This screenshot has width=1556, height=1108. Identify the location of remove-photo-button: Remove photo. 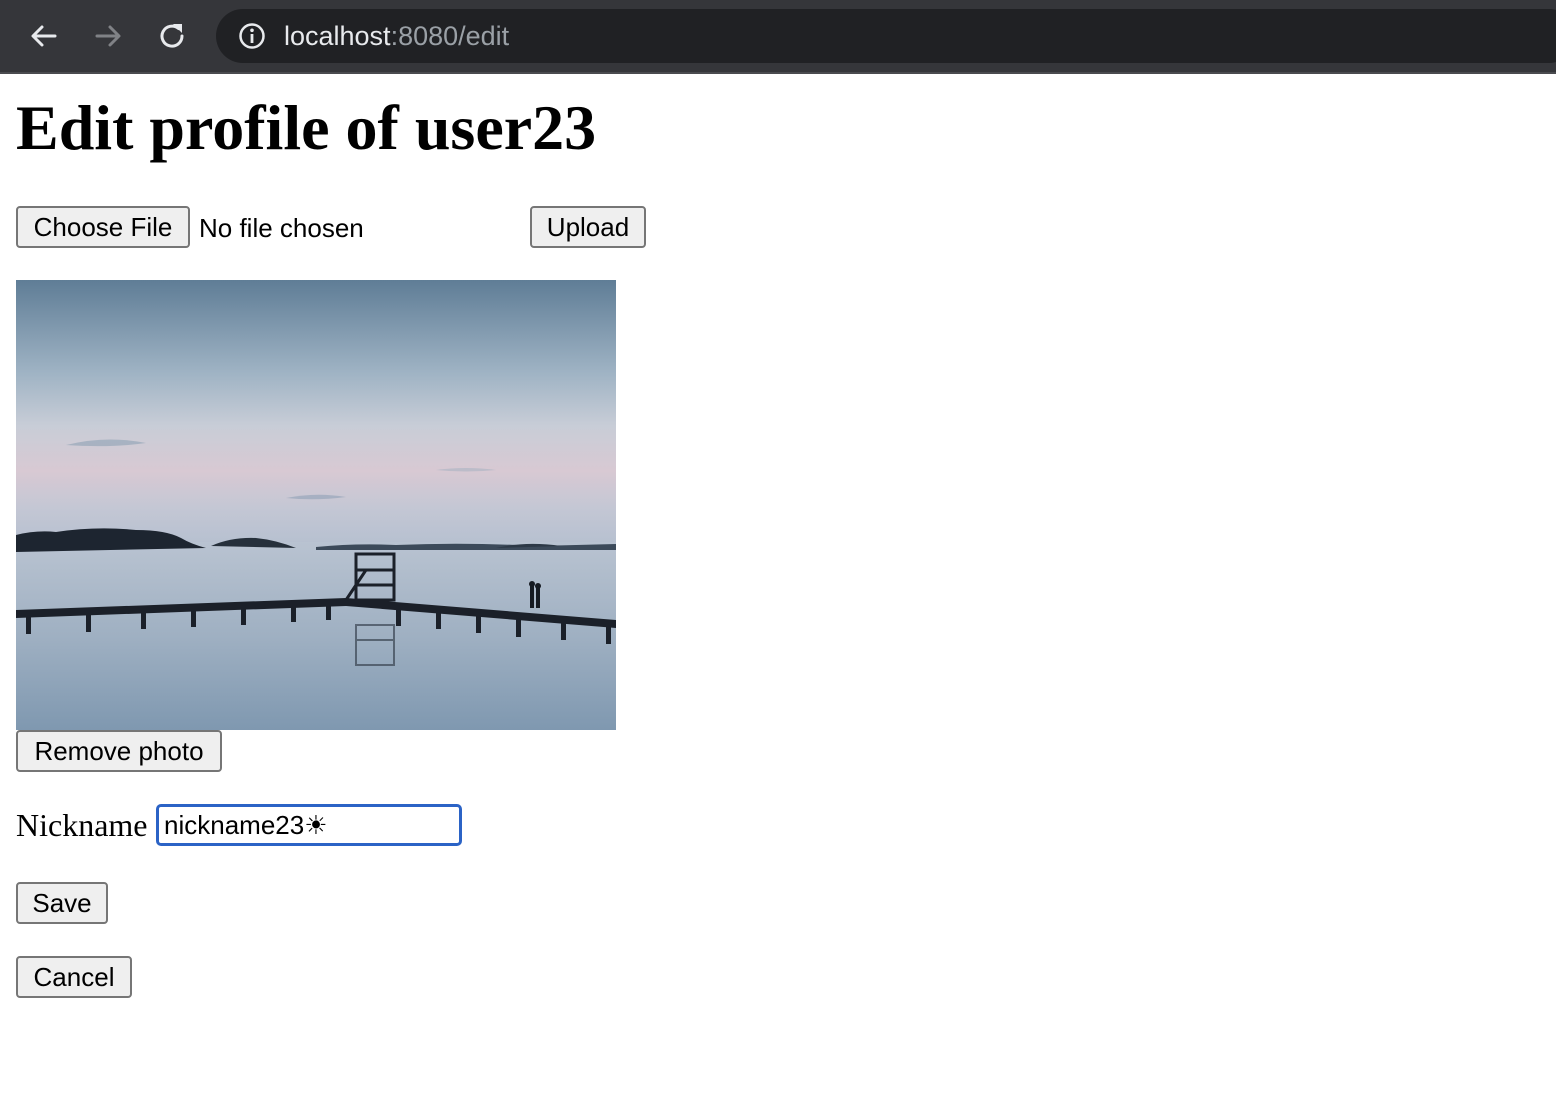
(119, 751).